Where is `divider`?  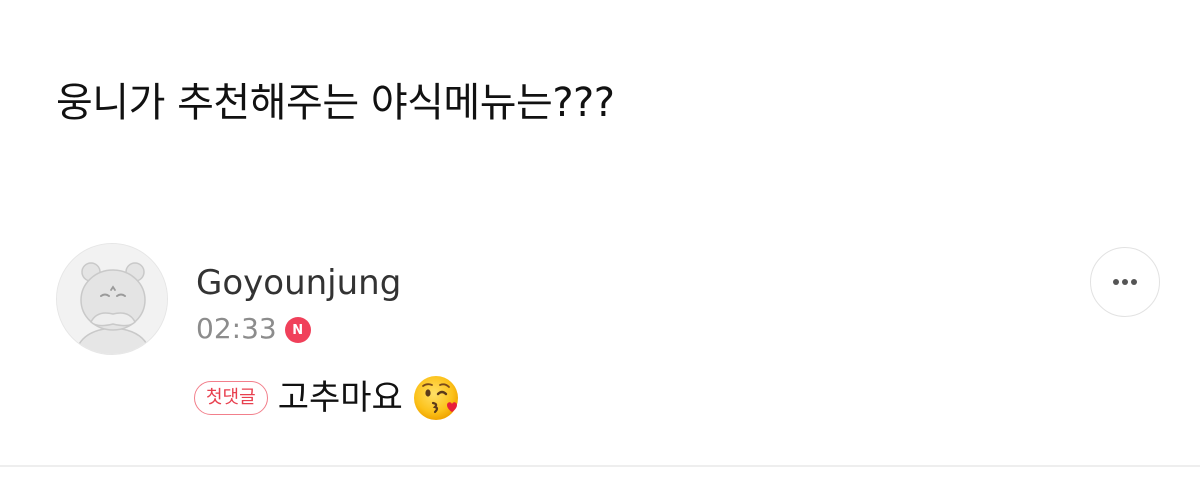 divider is located at coordinates (600, 466).